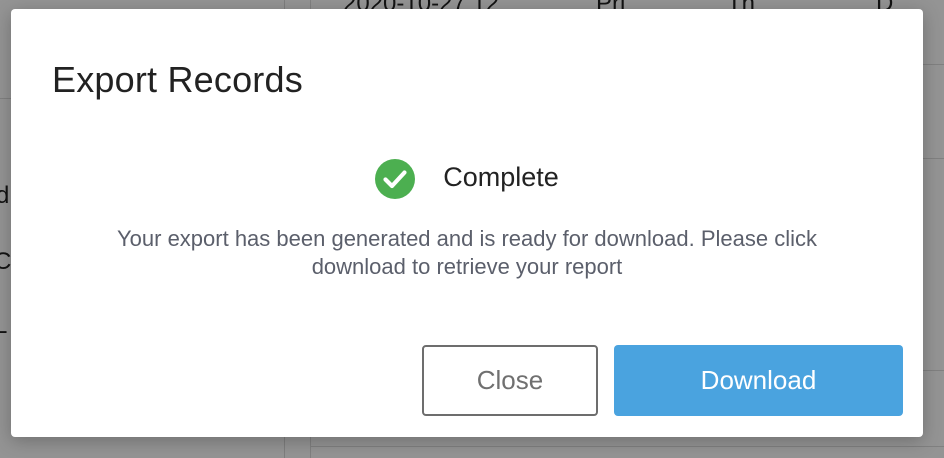 This screenshot has width=944, height=458. What do you see at coordinates (758, 380) in the screenshot?
I see `download-button: Download` at bounding box center [758, 380].